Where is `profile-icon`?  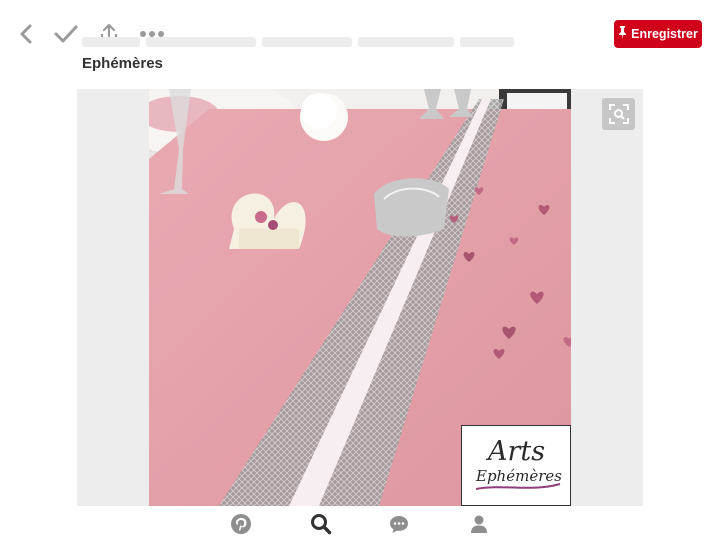
profile-icon is located at coordinates (479, 524).